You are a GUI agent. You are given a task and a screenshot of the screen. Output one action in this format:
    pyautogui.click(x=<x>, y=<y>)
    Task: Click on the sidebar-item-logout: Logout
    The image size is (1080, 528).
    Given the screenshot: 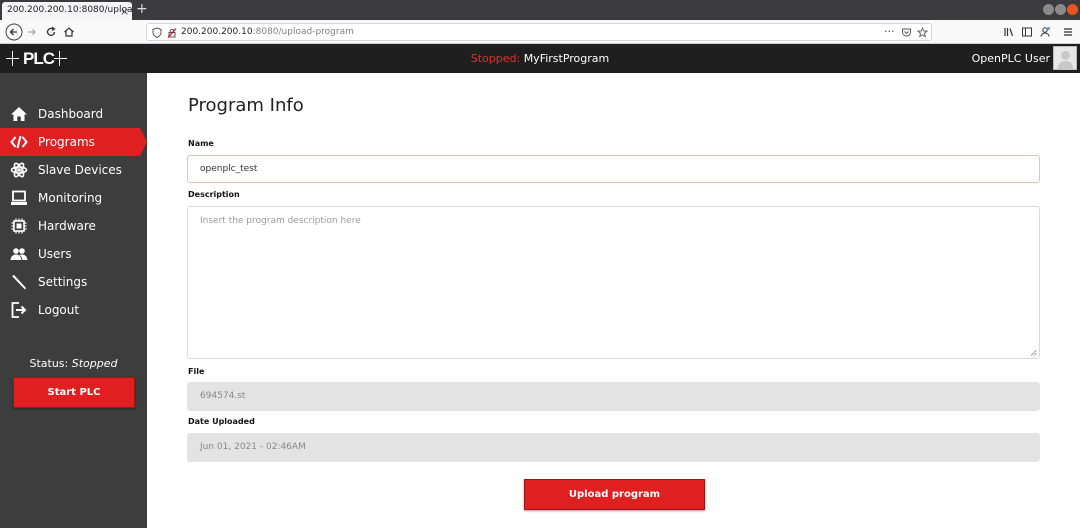 What is the action you would take?
    pyautogui.click(x=73, y=310)
    